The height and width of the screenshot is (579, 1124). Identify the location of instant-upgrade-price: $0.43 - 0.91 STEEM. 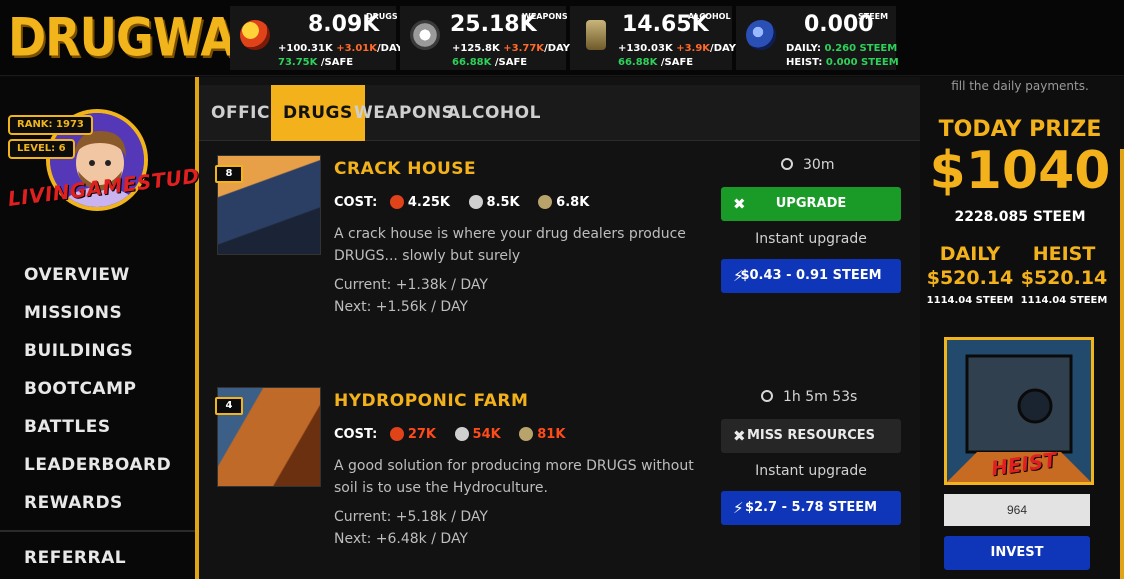
(811, 275).